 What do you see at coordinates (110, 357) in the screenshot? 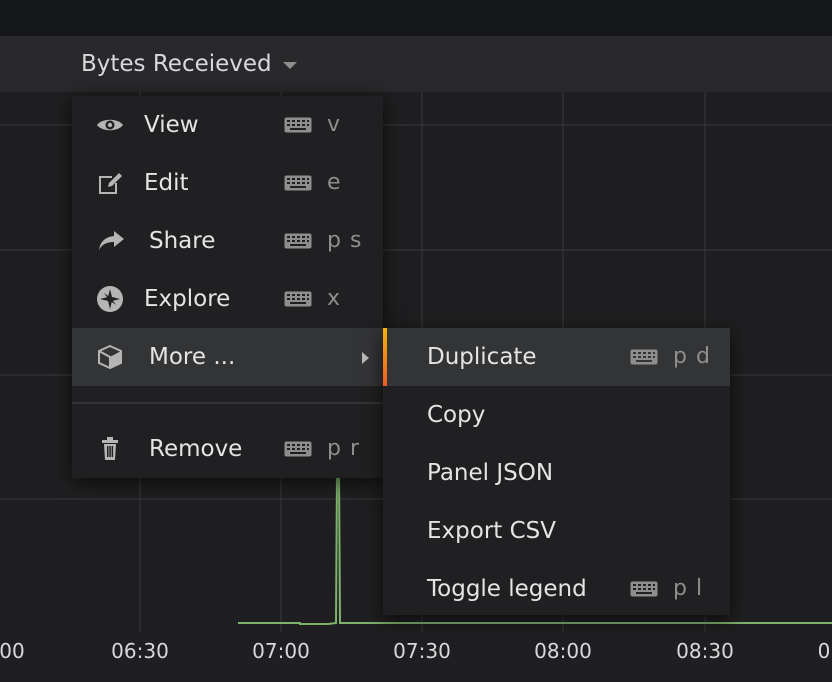
I see `cube-icon` at bounding box center [110, 357].